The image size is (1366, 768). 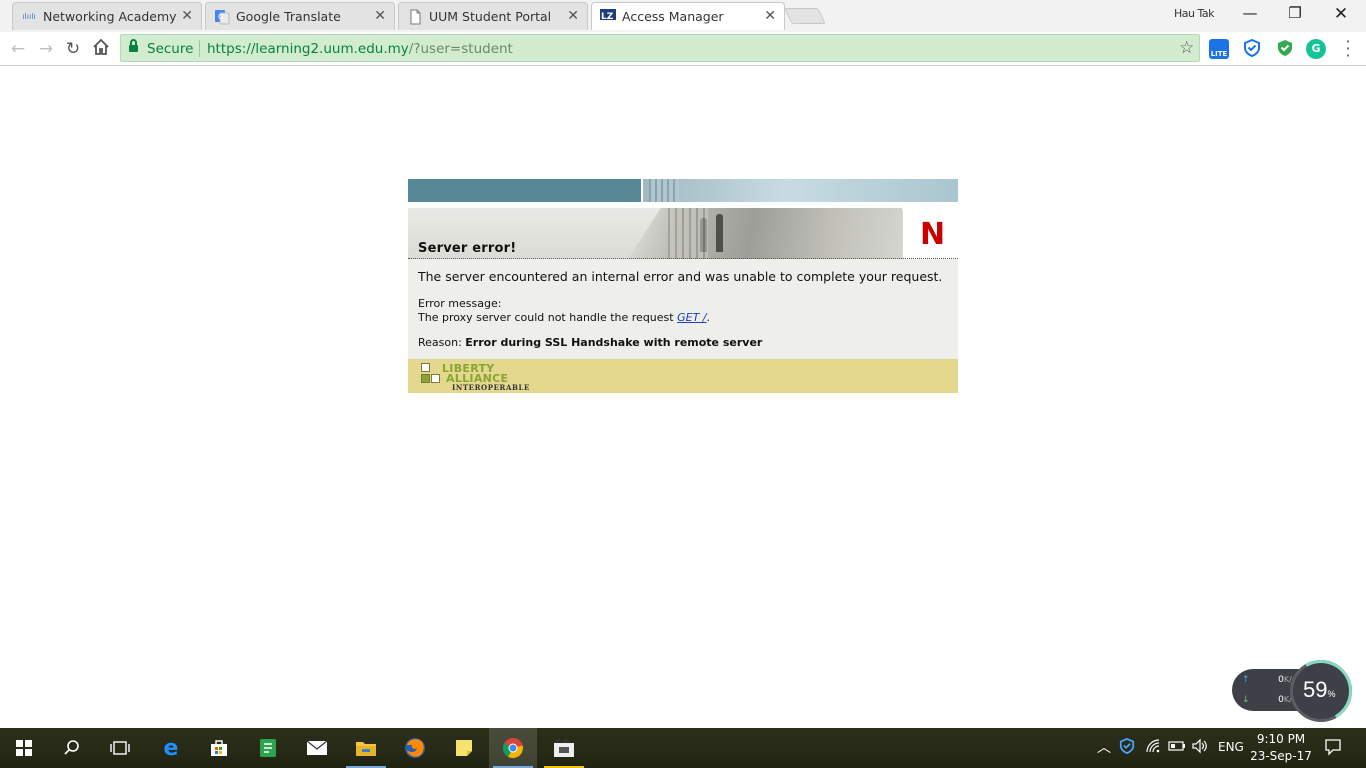 I want to click on green-shield-icon, so click(x=1285, y=49).